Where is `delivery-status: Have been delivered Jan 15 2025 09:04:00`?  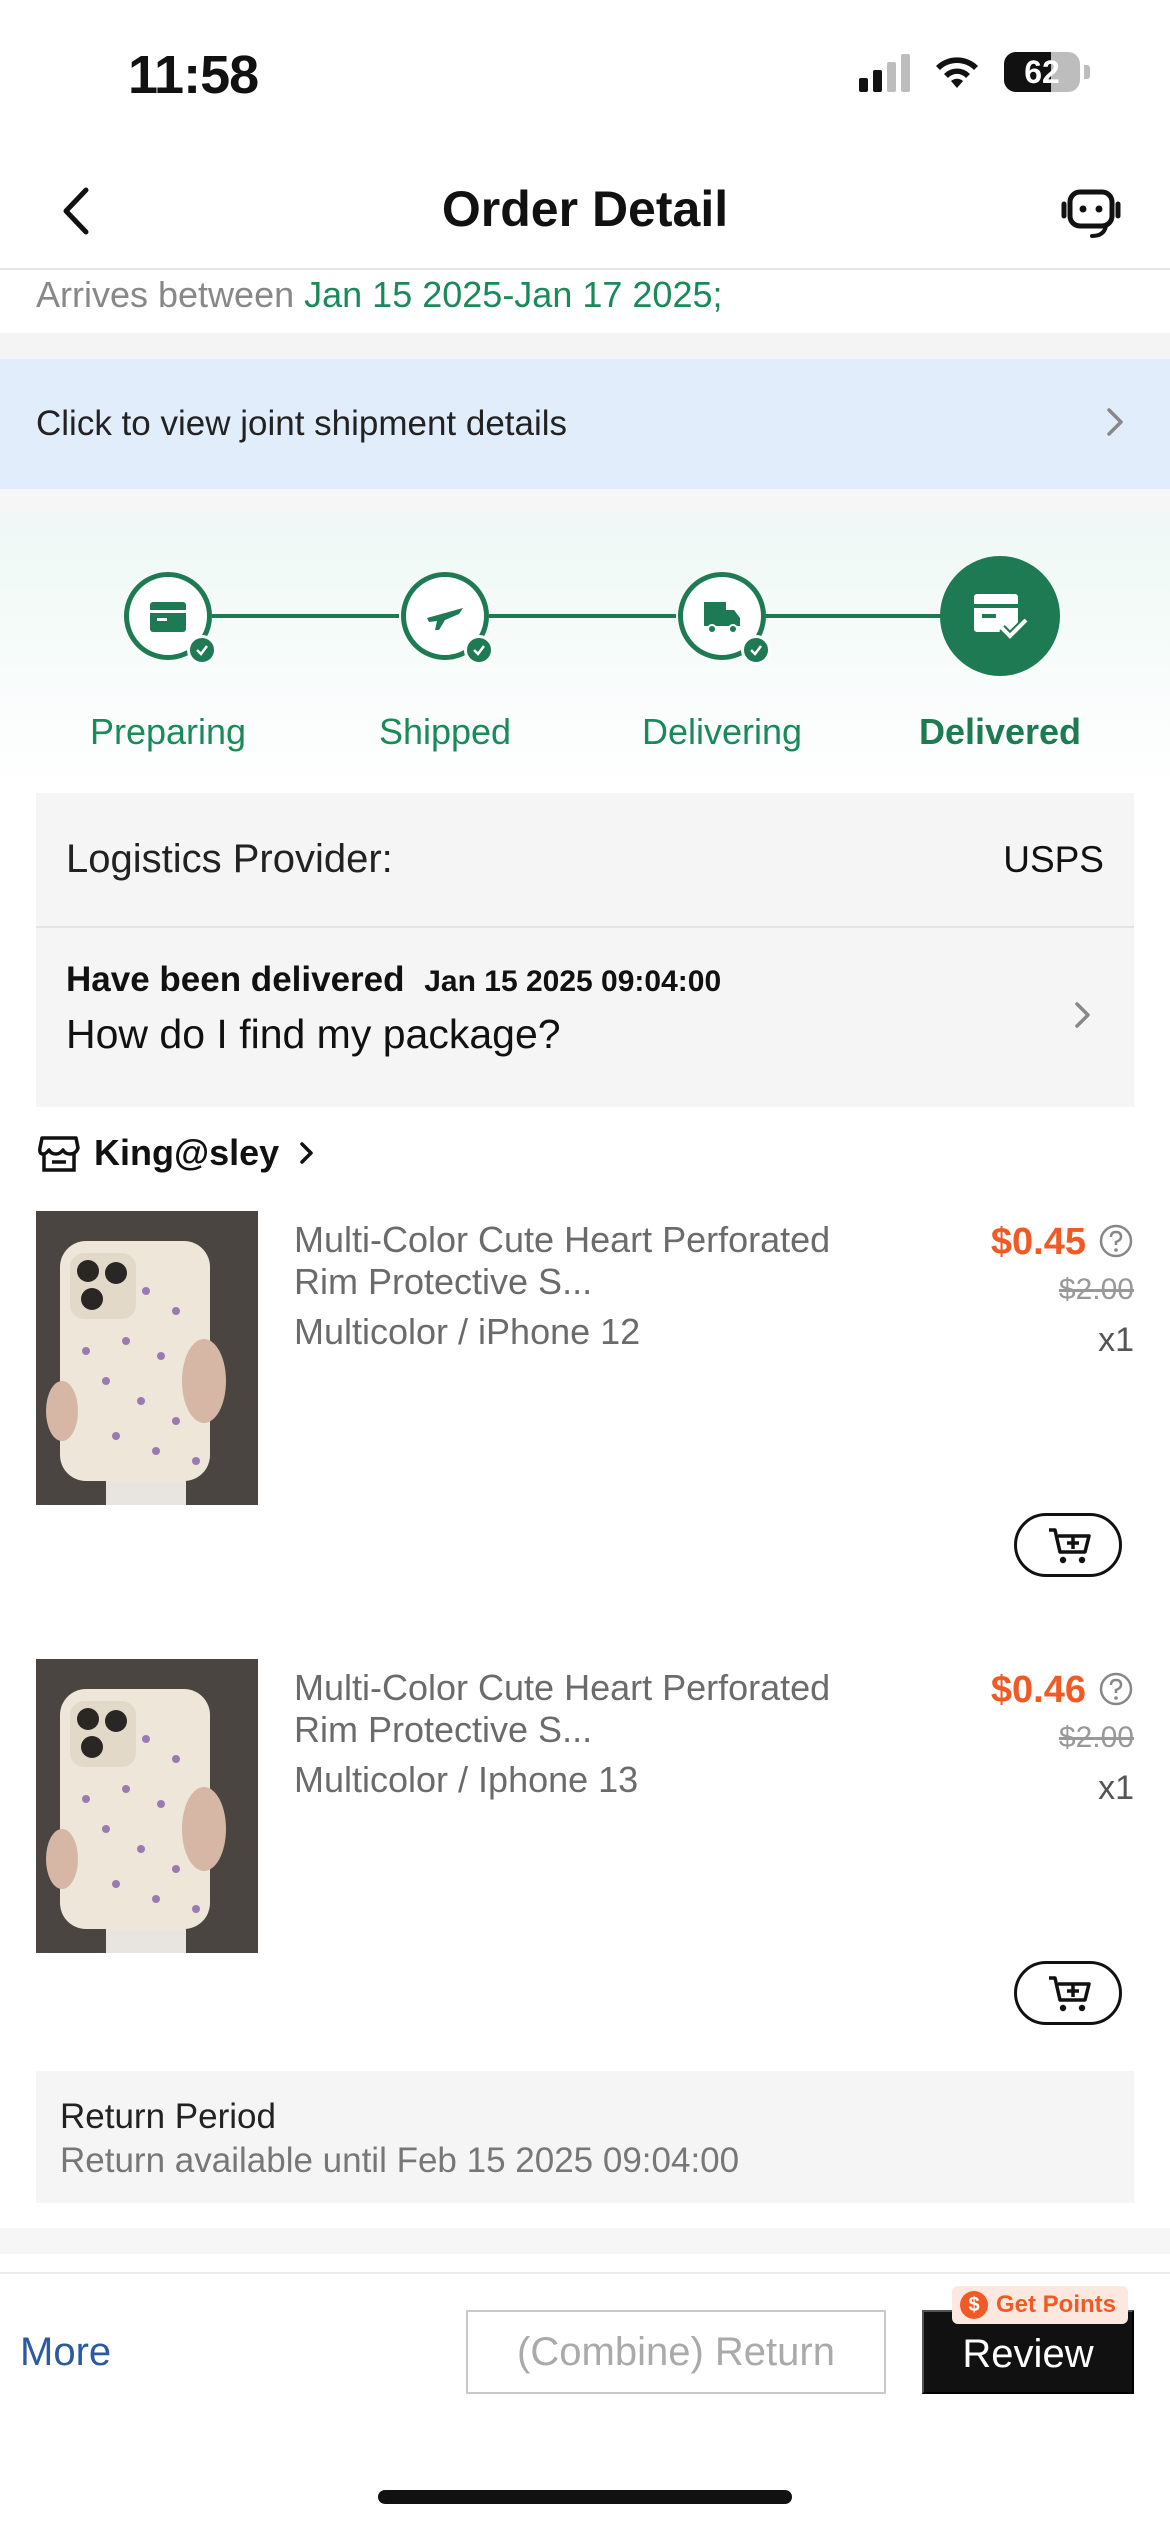
delivery-status: Have been delivered Jan 15 2025 09:04:00 is located at coordinates (393, 980).